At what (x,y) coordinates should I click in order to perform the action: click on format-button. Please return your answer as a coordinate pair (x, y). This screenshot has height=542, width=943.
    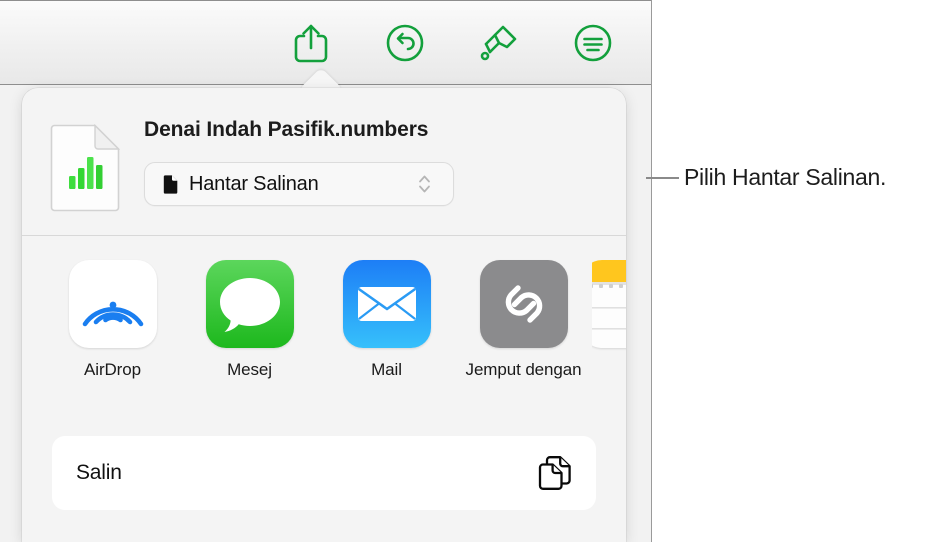
    Looking at the image, I should click on (499, 43).